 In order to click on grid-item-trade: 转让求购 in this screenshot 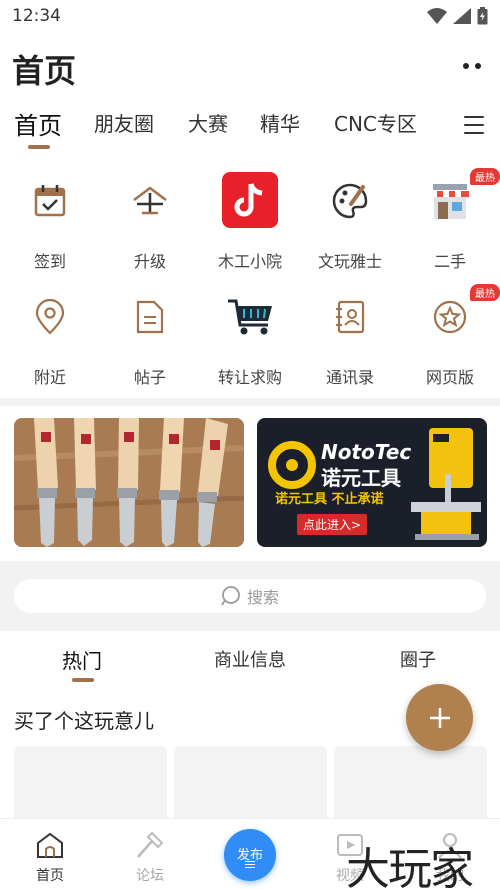, I will do `click(250, 340)`.